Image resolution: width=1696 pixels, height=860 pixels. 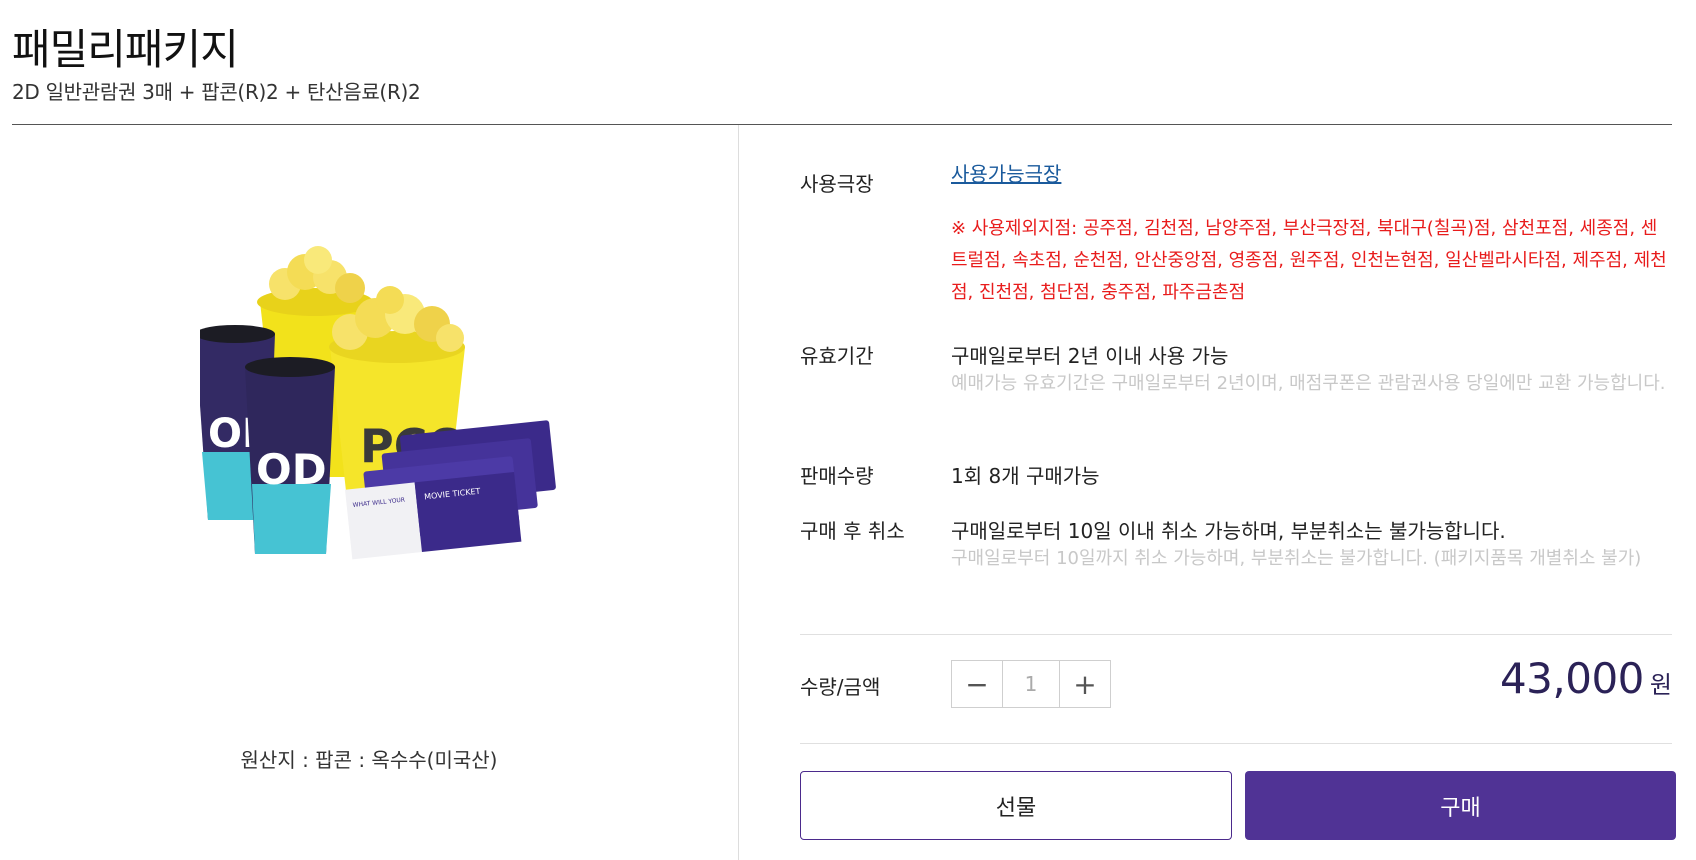 I want to click on theater-value: 사용가능극장, so click(x=1311, y=172).